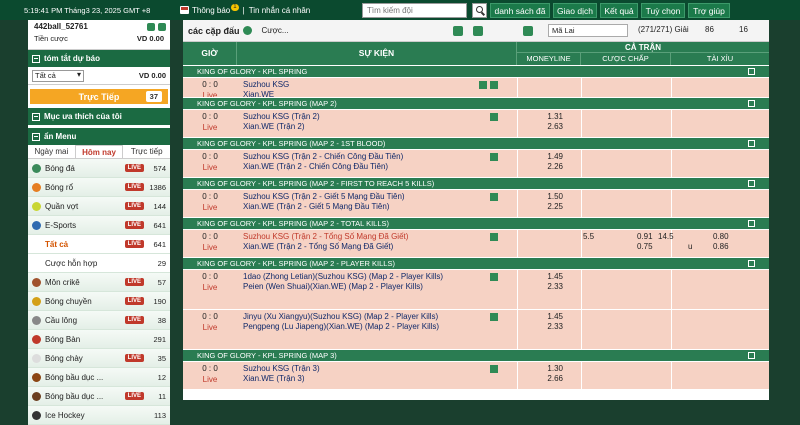  I want to click on filter-icon, so click(528, 31).